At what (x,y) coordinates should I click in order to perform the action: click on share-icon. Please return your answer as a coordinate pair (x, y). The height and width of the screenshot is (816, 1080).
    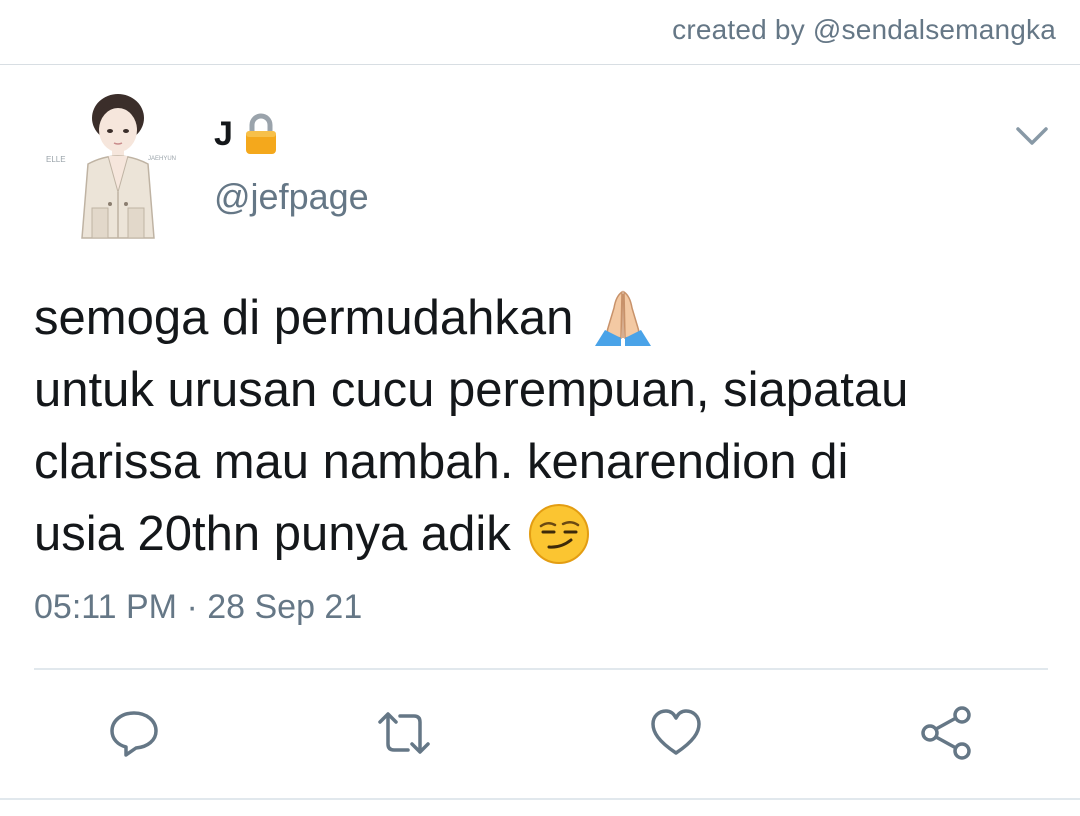
    Looking at the image, I should click on (946, 733).